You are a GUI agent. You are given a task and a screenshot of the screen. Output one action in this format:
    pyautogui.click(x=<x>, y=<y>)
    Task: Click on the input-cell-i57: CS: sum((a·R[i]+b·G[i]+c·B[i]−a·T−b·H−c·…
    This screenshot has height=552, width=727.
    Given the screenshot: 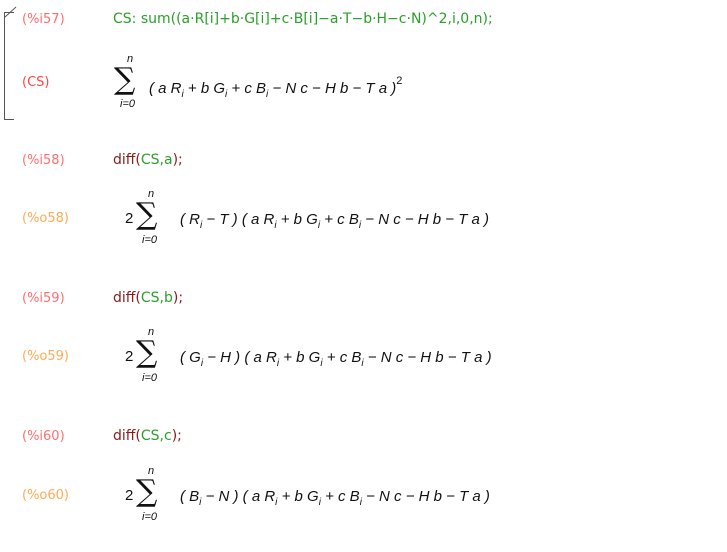 What is the action you would take?
    pyautogui.click(x=303, y=19)
    